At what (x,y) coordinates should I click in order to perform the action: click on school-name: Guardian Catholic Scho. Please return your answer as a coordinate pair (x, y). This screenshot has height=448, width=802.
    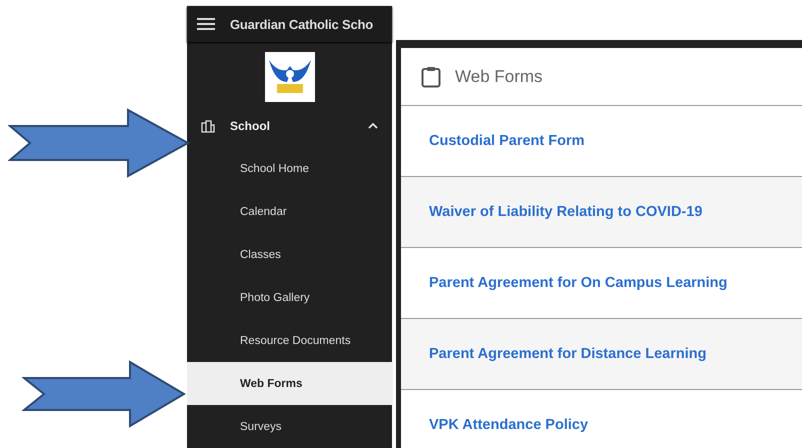
    Looking at the image, I should click on (301, 24).